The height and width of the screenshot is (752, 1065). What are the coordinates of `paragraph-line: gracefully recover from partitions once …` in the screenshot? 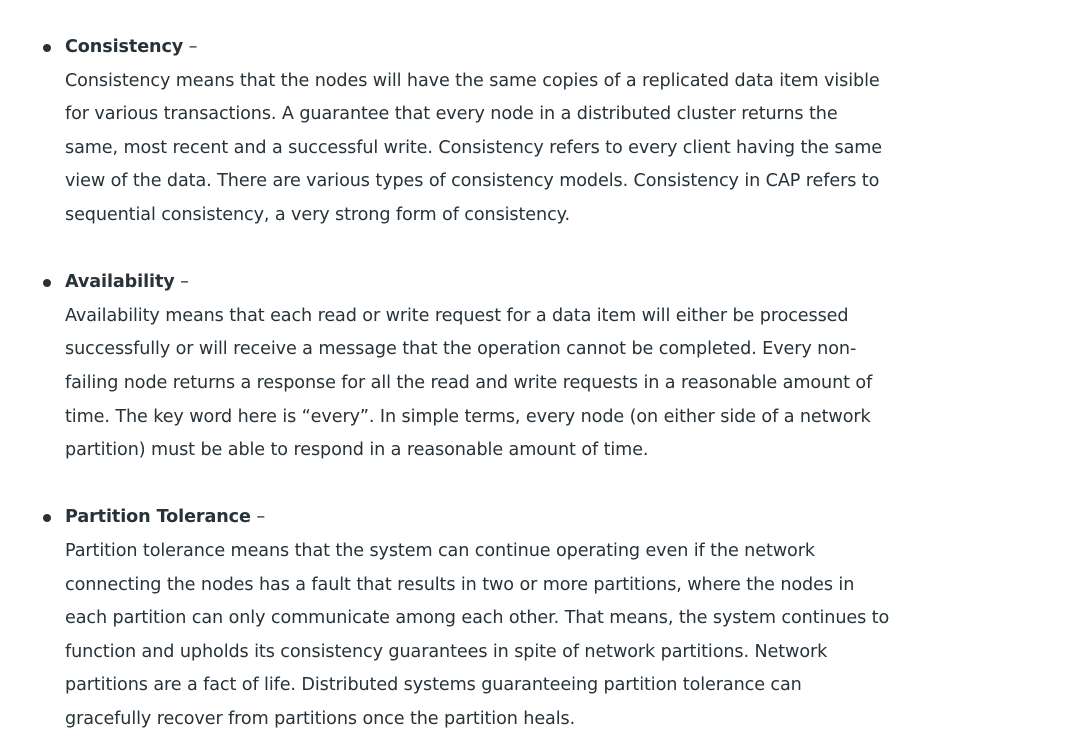 It's located at (320, 718).